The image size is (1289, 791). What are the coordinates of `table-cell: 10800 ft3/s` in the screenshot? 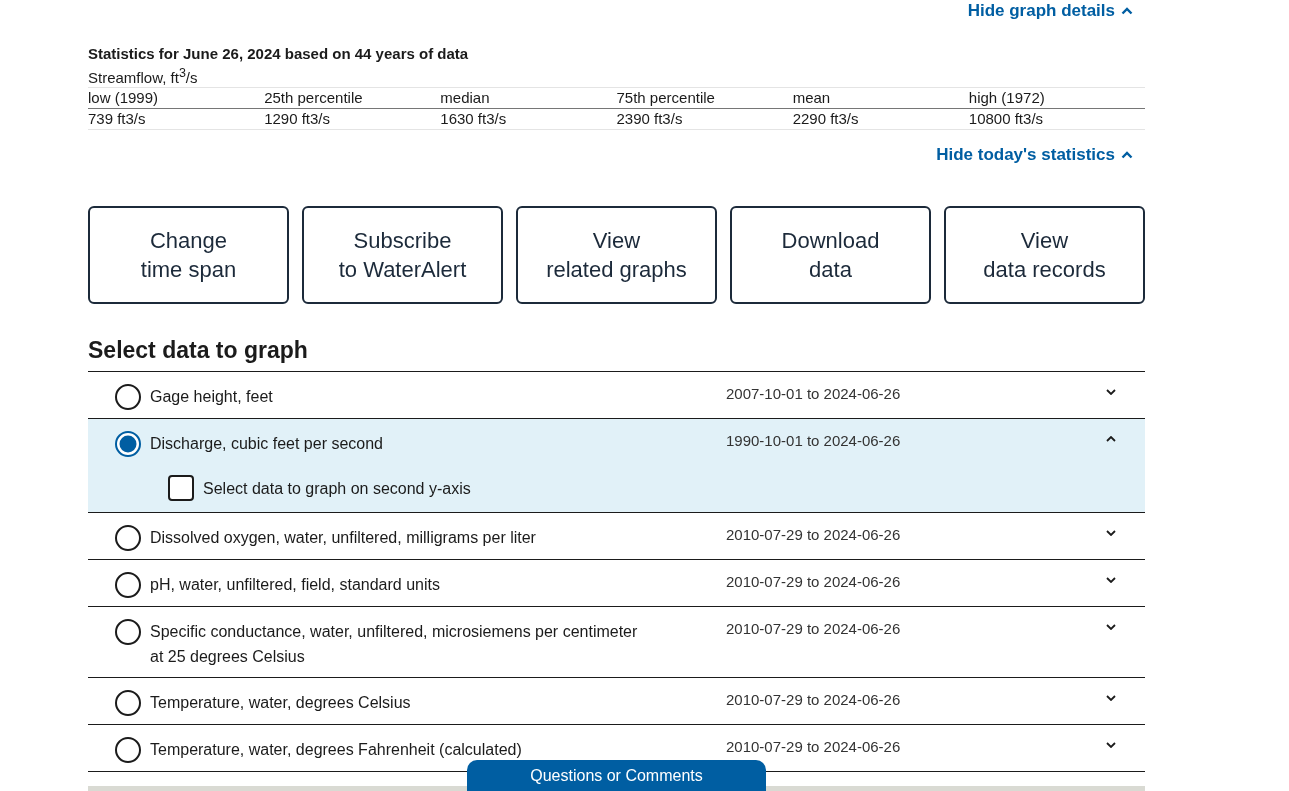 It's located at (1006, 119).